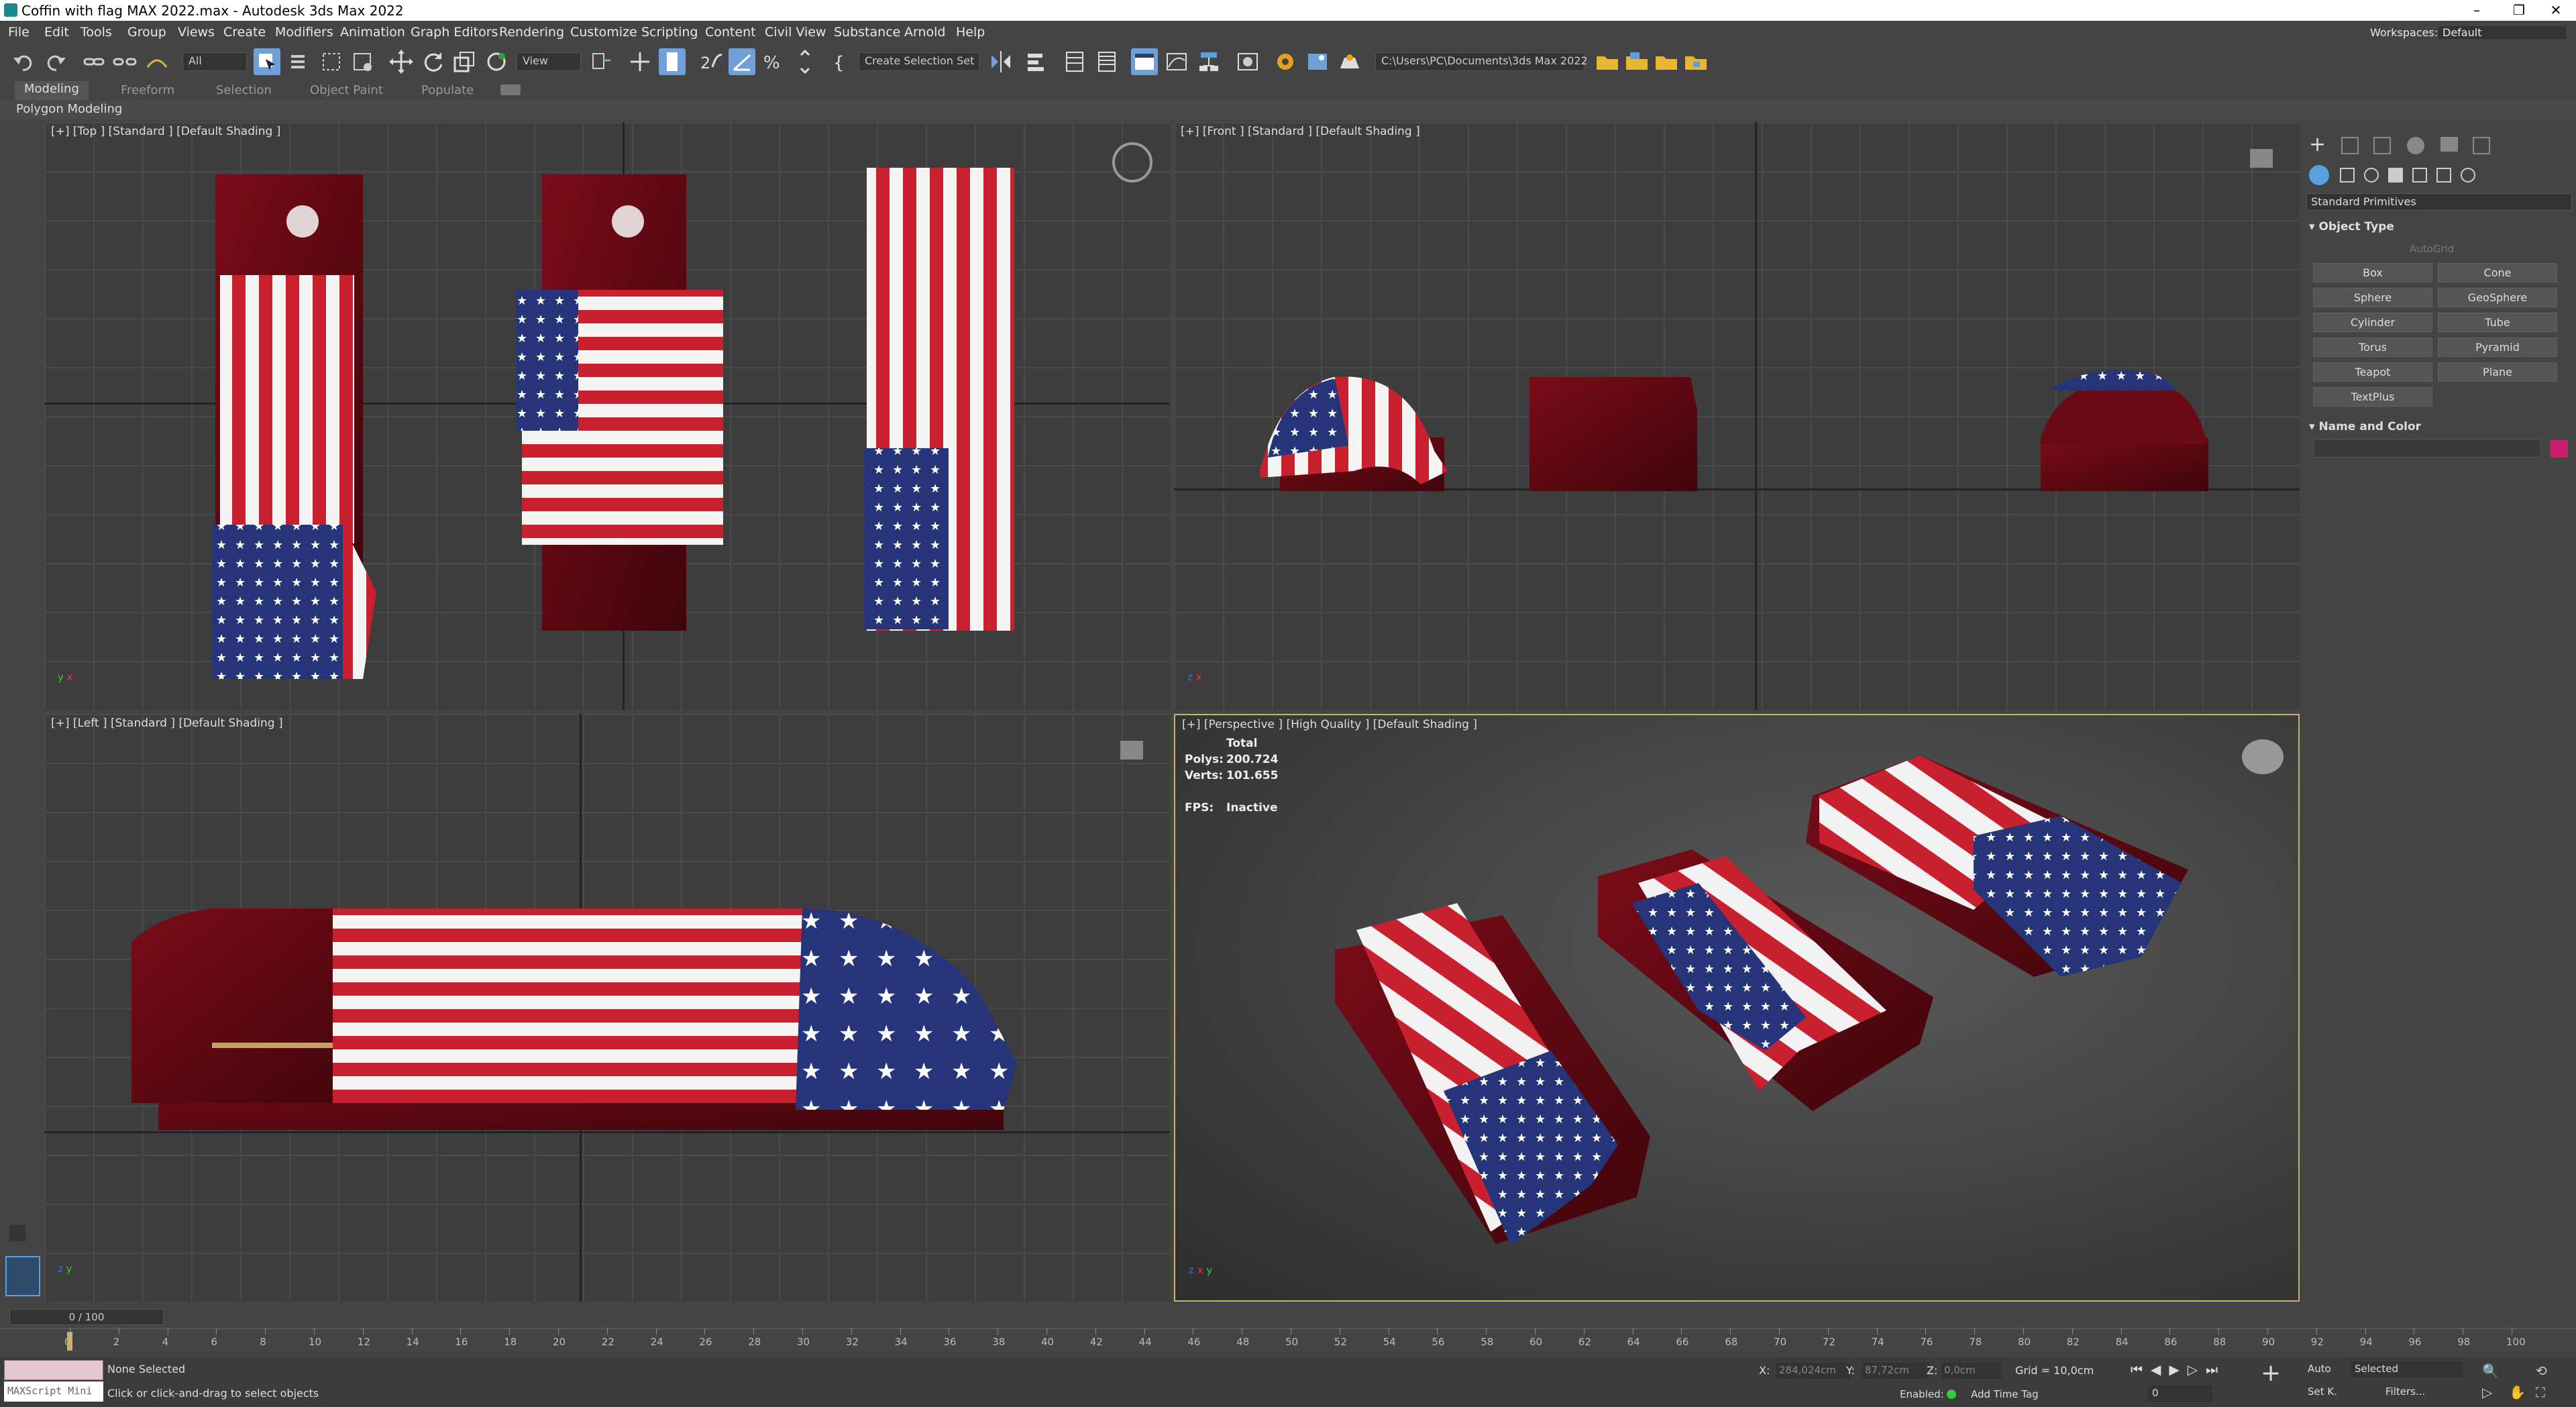  I want to click on maxscript-mini-listener: MAXScript Mini, so click(53, 1392).